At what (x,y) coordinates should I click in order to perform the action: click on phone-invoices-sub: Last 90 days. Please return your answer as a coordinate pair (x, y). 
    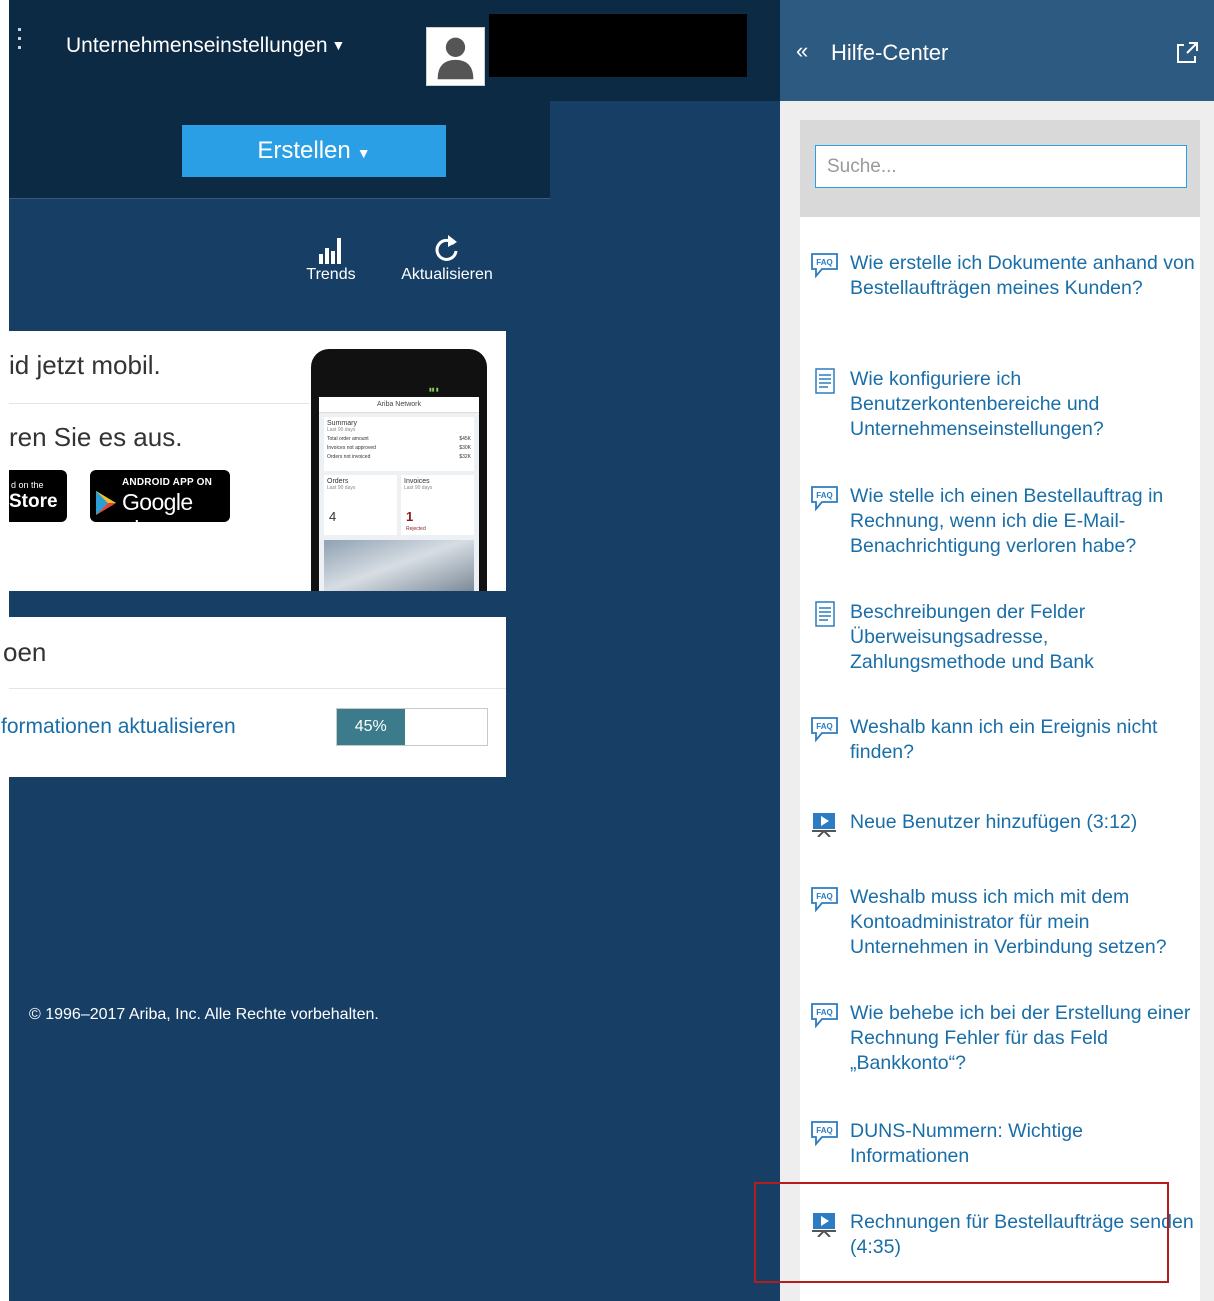
    Looking at the image, I should click on (418, 488).